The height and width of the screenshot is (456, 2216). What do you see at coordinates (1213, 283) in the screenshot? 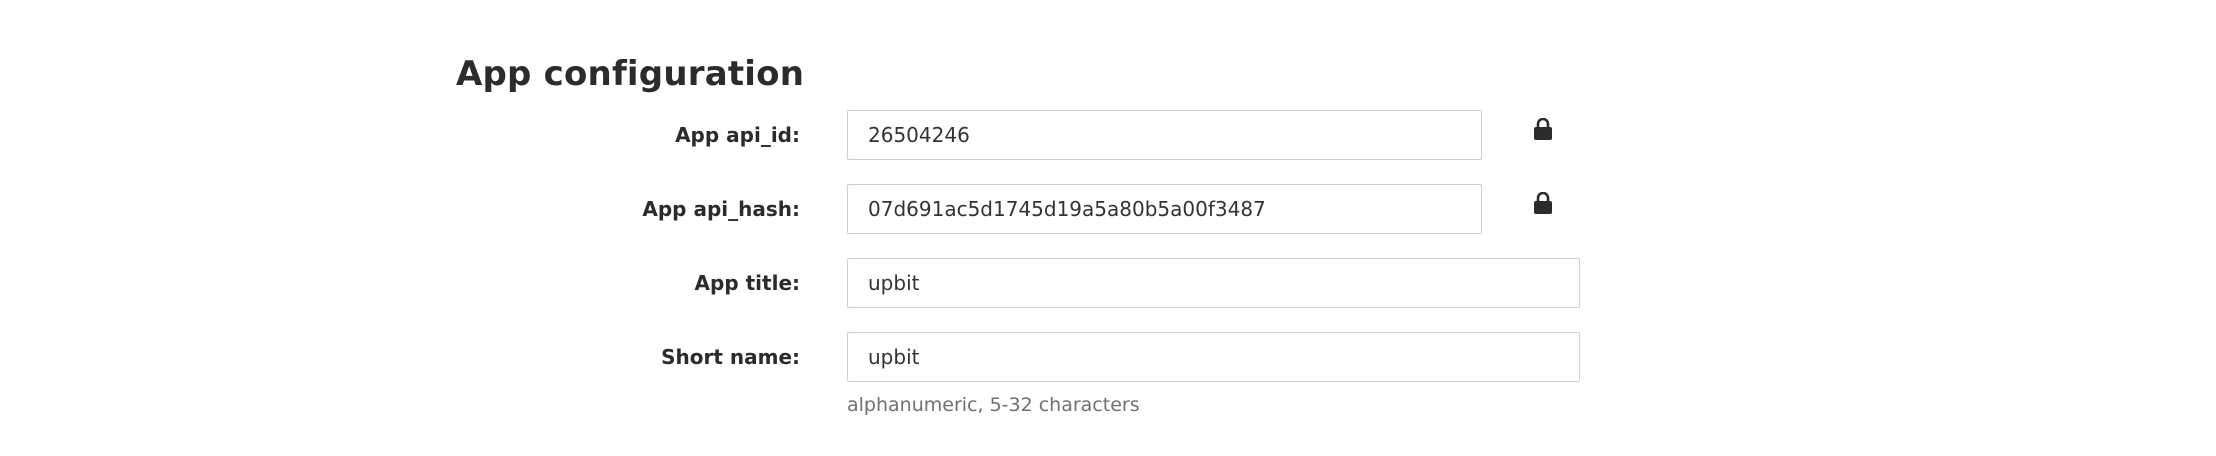
I see `app-title-field` at bounding box center [1213, 283].